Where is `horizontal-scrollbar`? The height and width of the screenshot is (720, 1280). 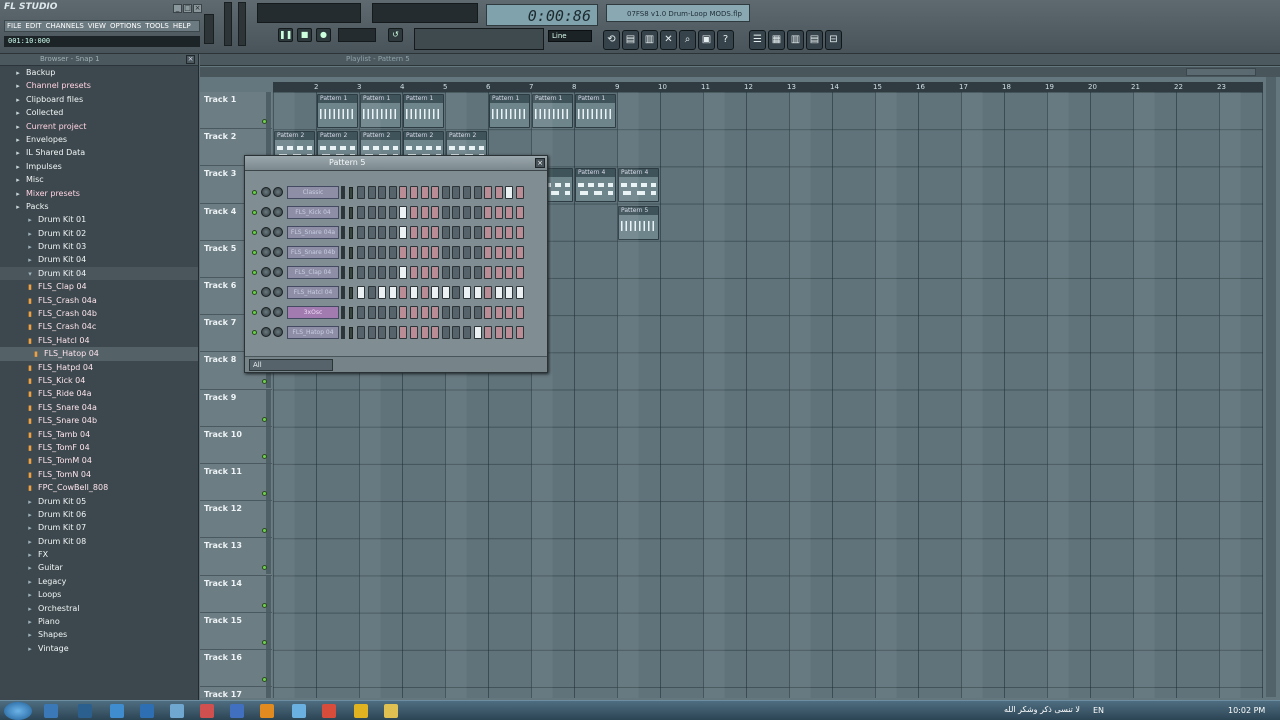
horizontal-scrollbar is located at coordinates (1221, 72).